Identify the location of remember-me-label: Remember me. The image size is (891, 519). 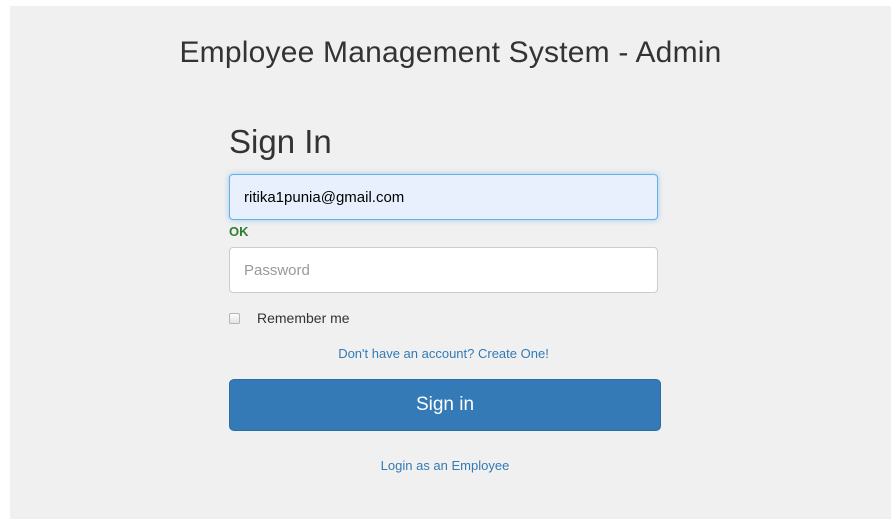
(303, 318).